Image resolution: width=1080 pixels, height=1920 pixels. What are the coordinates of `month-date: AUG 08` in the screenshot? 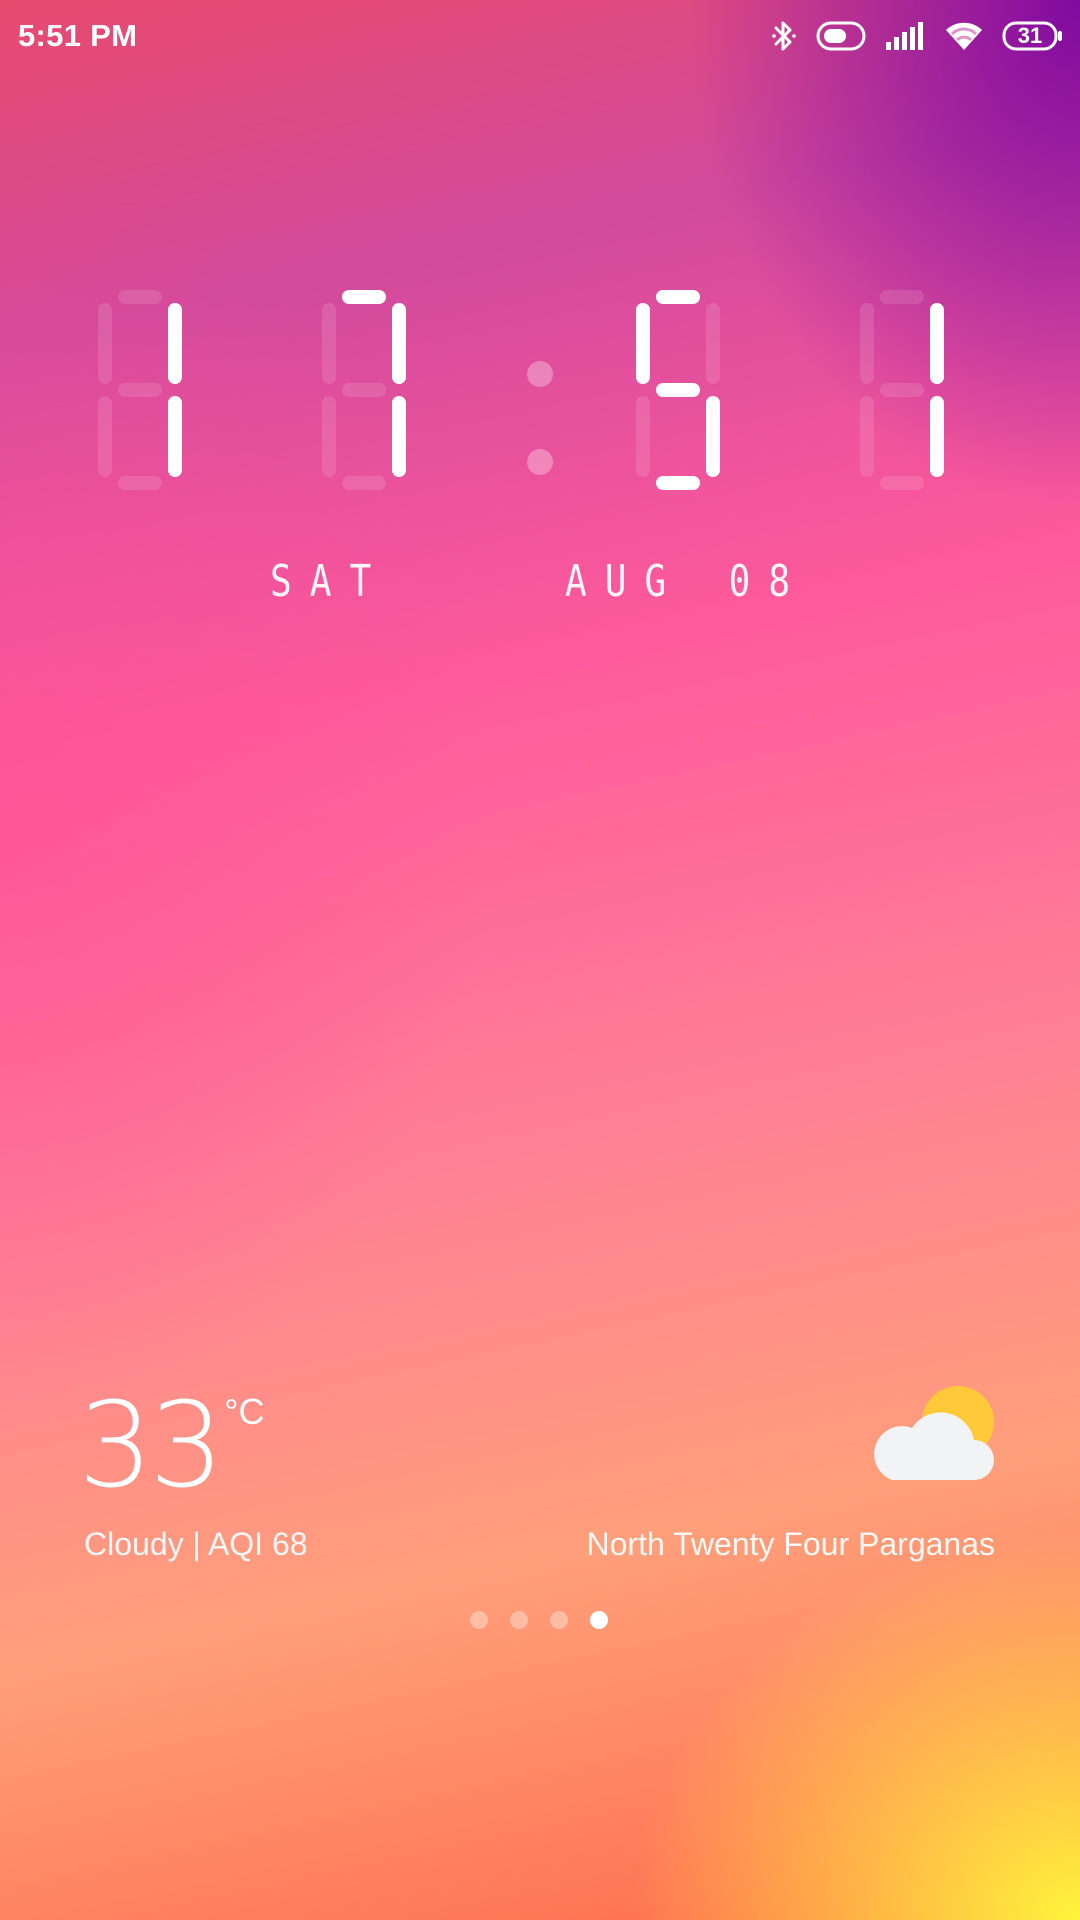 It's located at (688, 581).